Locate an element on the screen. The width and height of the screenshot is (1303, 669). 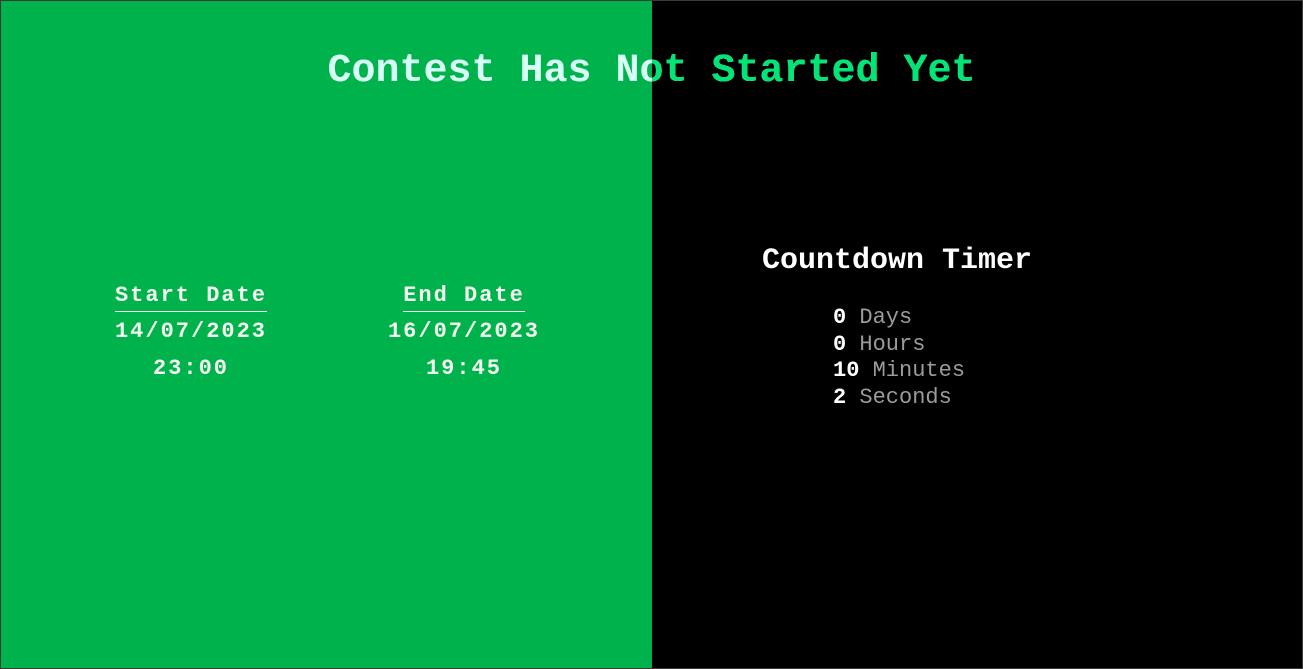
countdown-list: 0 Days 0 Hours 10 Minutes 2 Seconds is located at coordinates (899, 358).